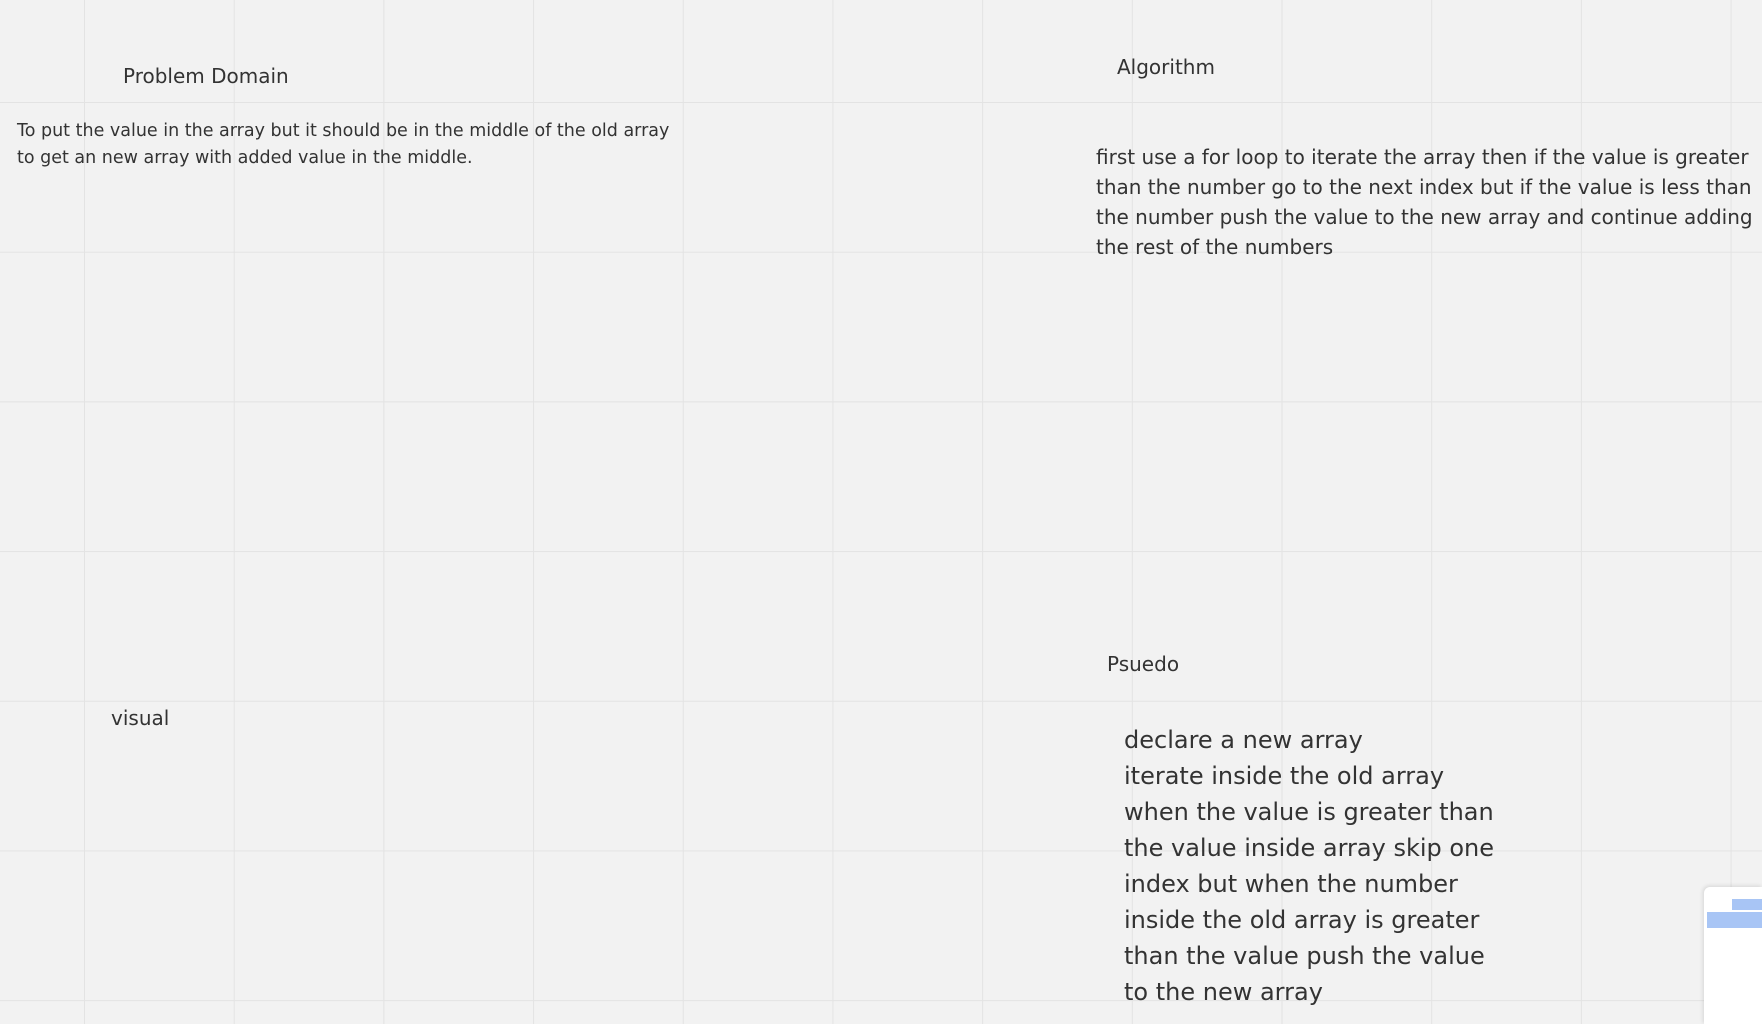  Describe the element at coordinates (1309, 848) in the screenshot. I see `pseudo-line: the value inside array skip one` at that location.